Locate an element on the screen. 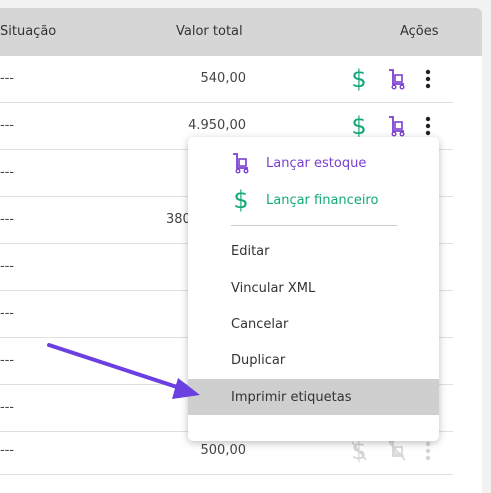 This screenshot has width=491, height=493. menu-item-label: Cancelar is located at coordinates (260, 324).